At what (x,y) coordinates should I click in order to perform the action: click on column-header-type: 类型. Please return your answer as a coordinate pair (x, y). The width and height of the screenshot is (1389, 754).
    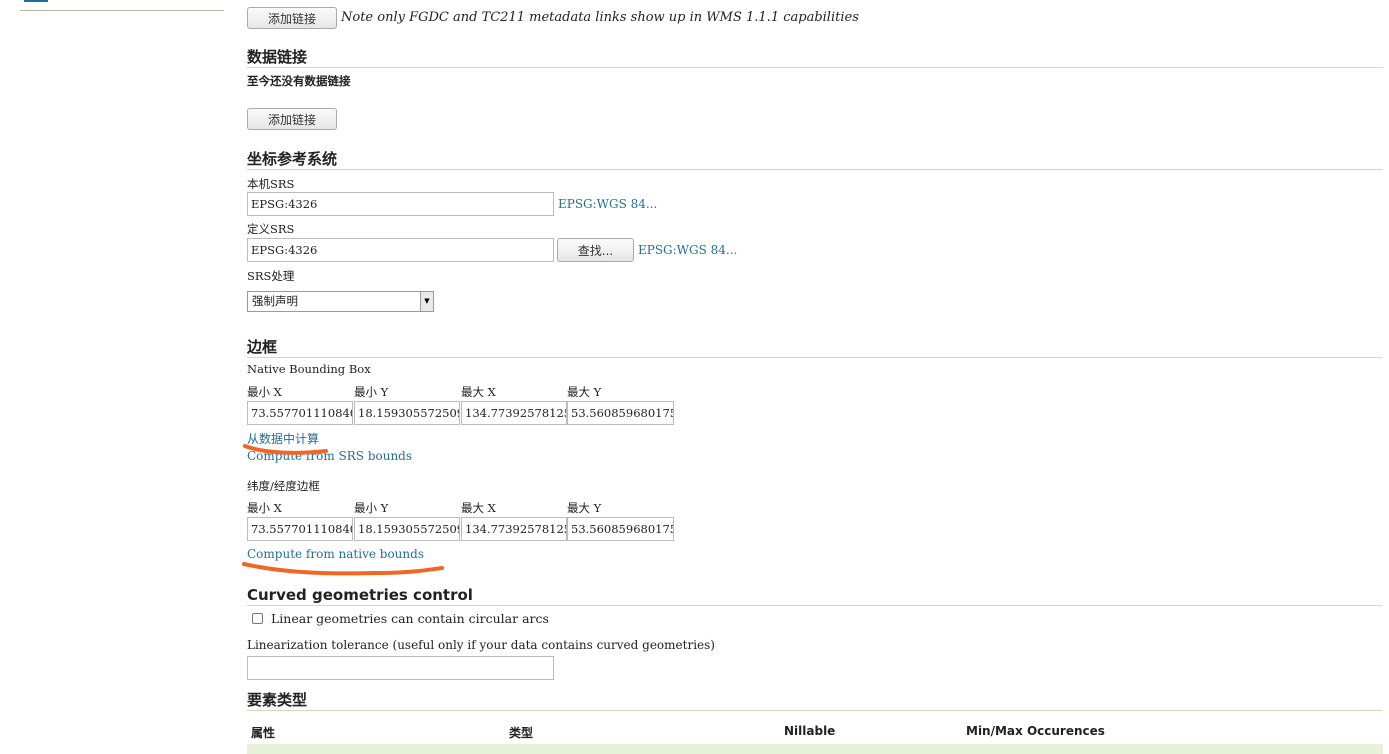
    Looking at the image, I should click on (521, 733).